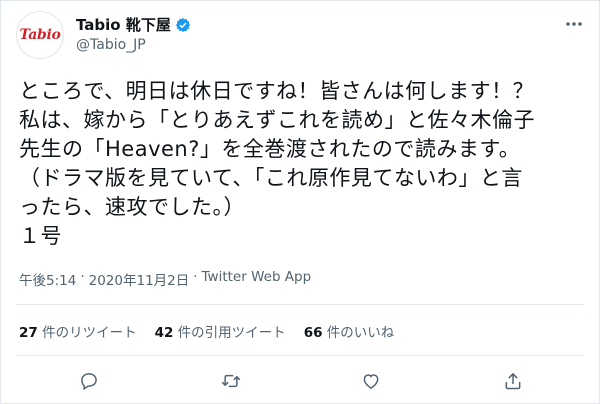 Image resolution: width=600 pixels, height=404 pixels. I want to click on likes-stat: 66 件のいいね, so click(349, 331).